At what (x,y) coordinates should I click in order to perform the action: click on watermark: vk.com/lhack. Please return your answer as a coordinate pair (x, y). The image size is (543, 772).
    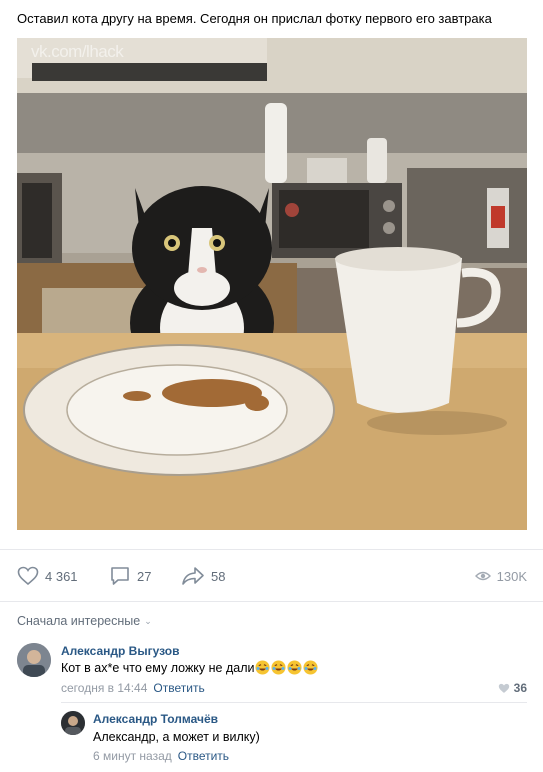
    Looking at the image, I should click on (77, 51).